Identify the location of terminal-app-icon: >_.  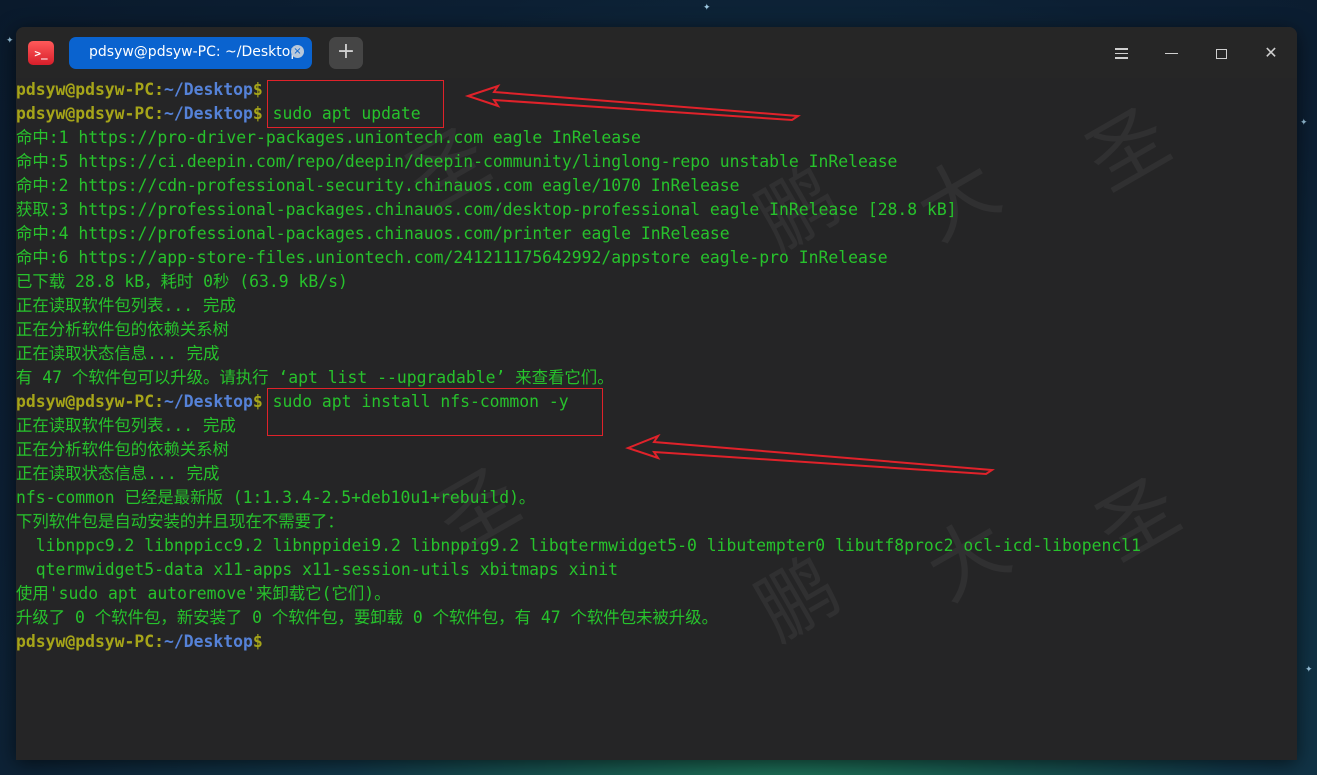
(41, 53).